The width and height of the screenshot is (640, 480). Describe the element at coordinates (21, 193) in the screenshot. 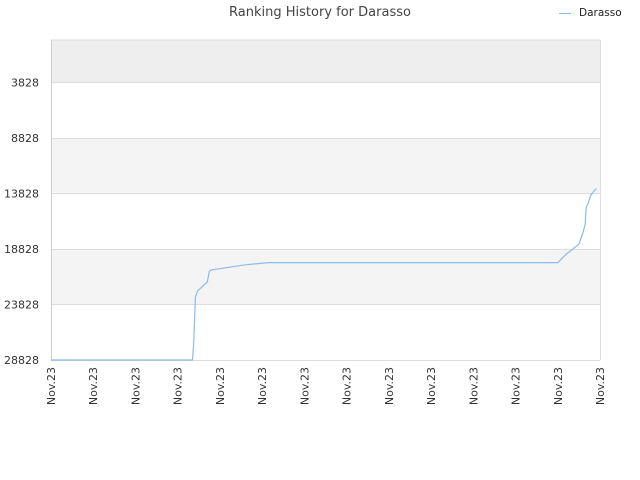

I see `y-tick-label: 13828` at that location.